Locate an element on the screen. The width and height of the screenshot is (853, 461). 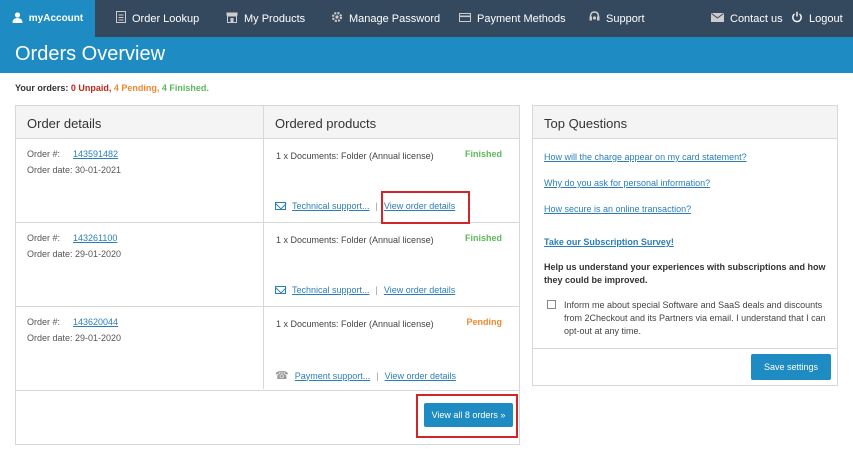
order-number-link: 143620044 is located at coordinates (95, 322).